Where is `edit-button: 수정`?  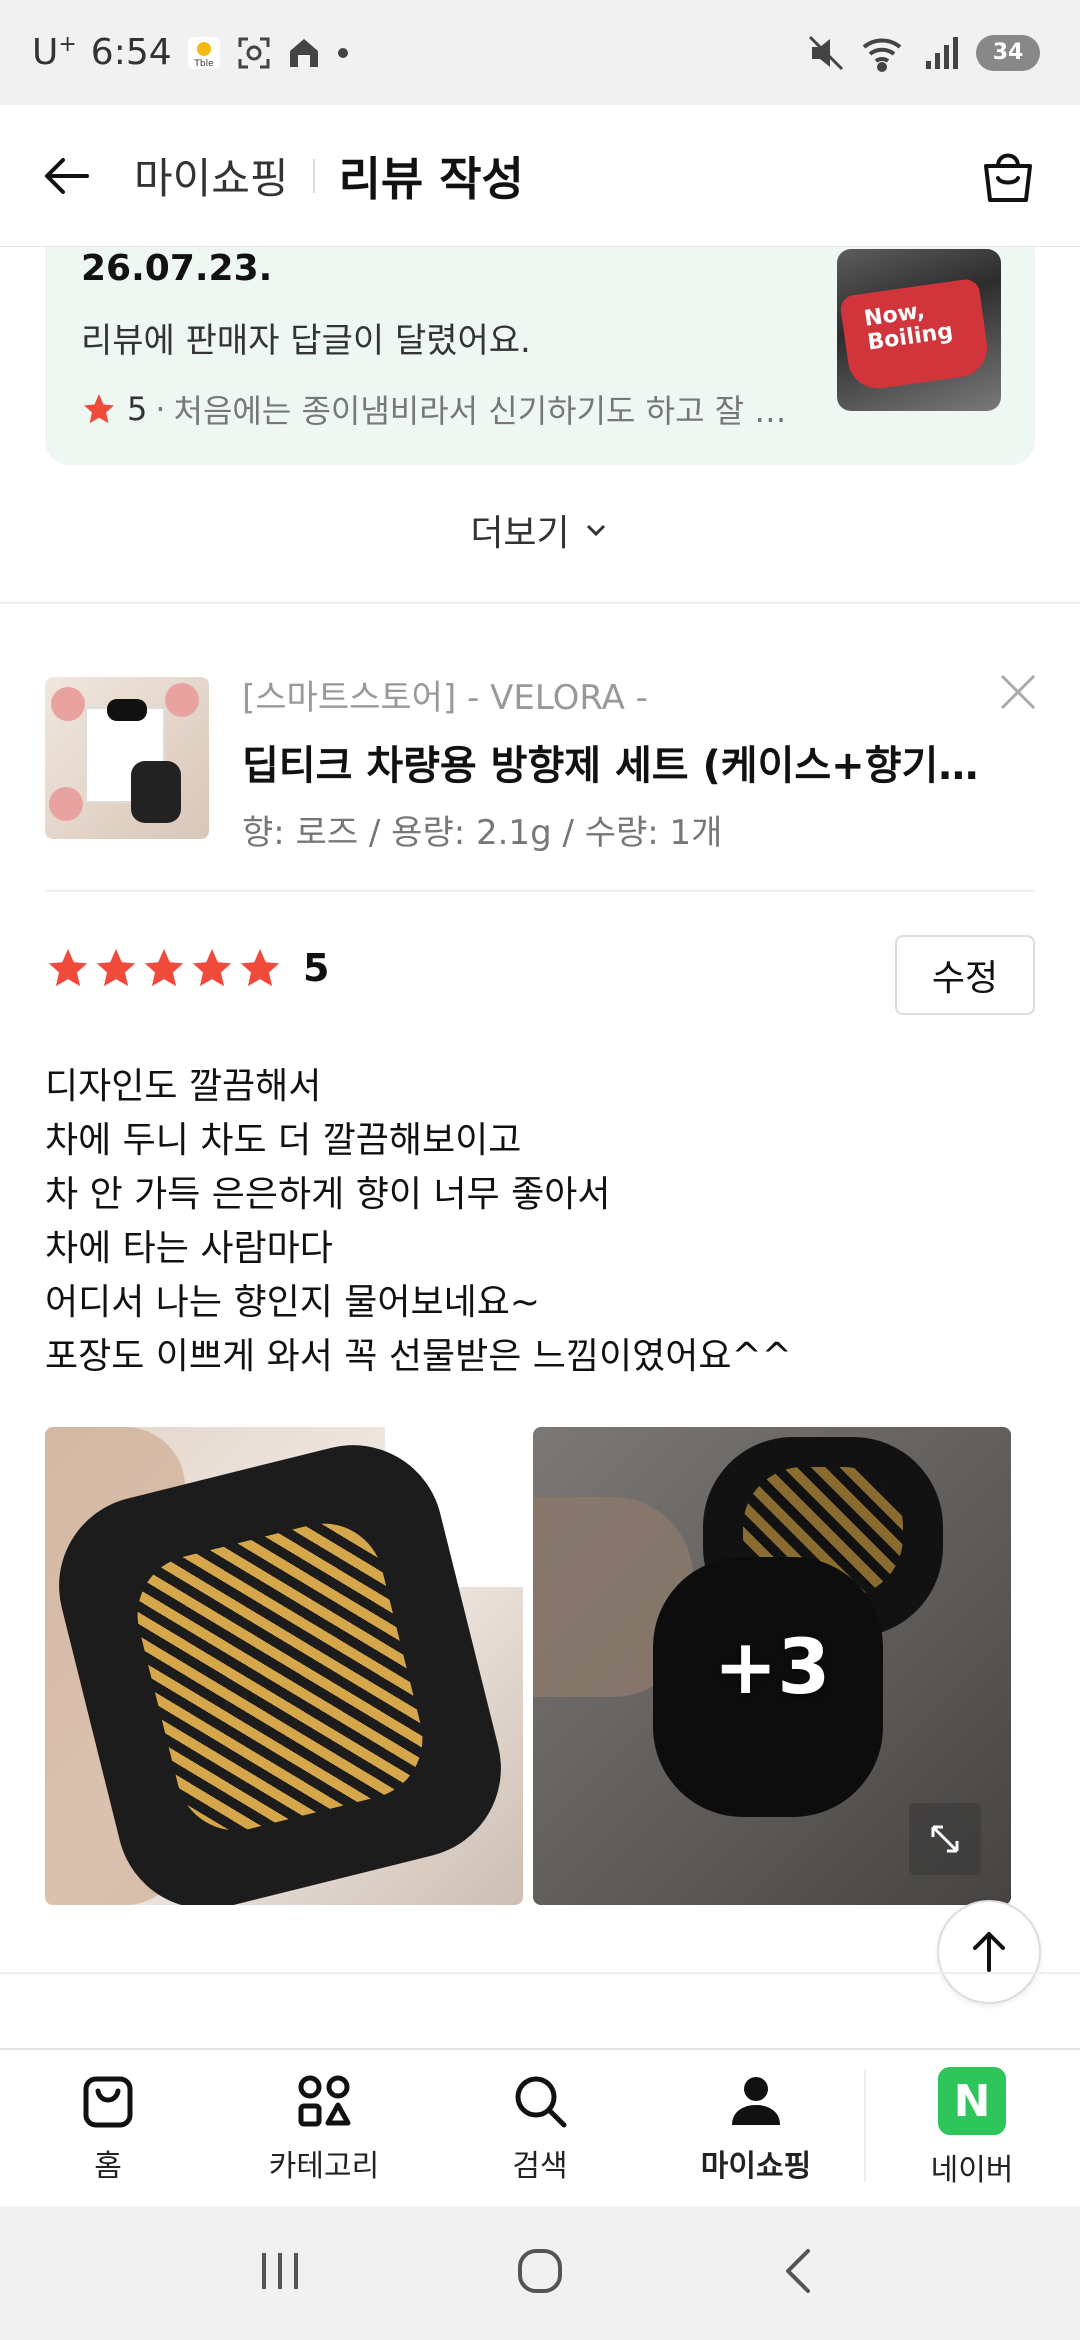
edit-button: 수정 is located at coordinates (965, 975).